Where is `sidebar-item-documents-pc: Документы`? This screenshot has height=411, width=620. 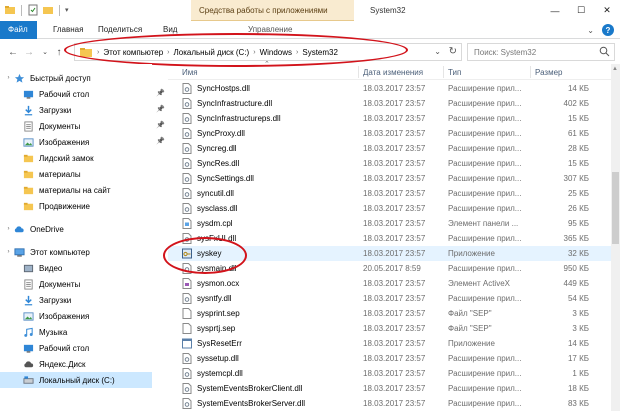
sidebar-item-documents-pc: Документы is located at coordinates (76, 284).